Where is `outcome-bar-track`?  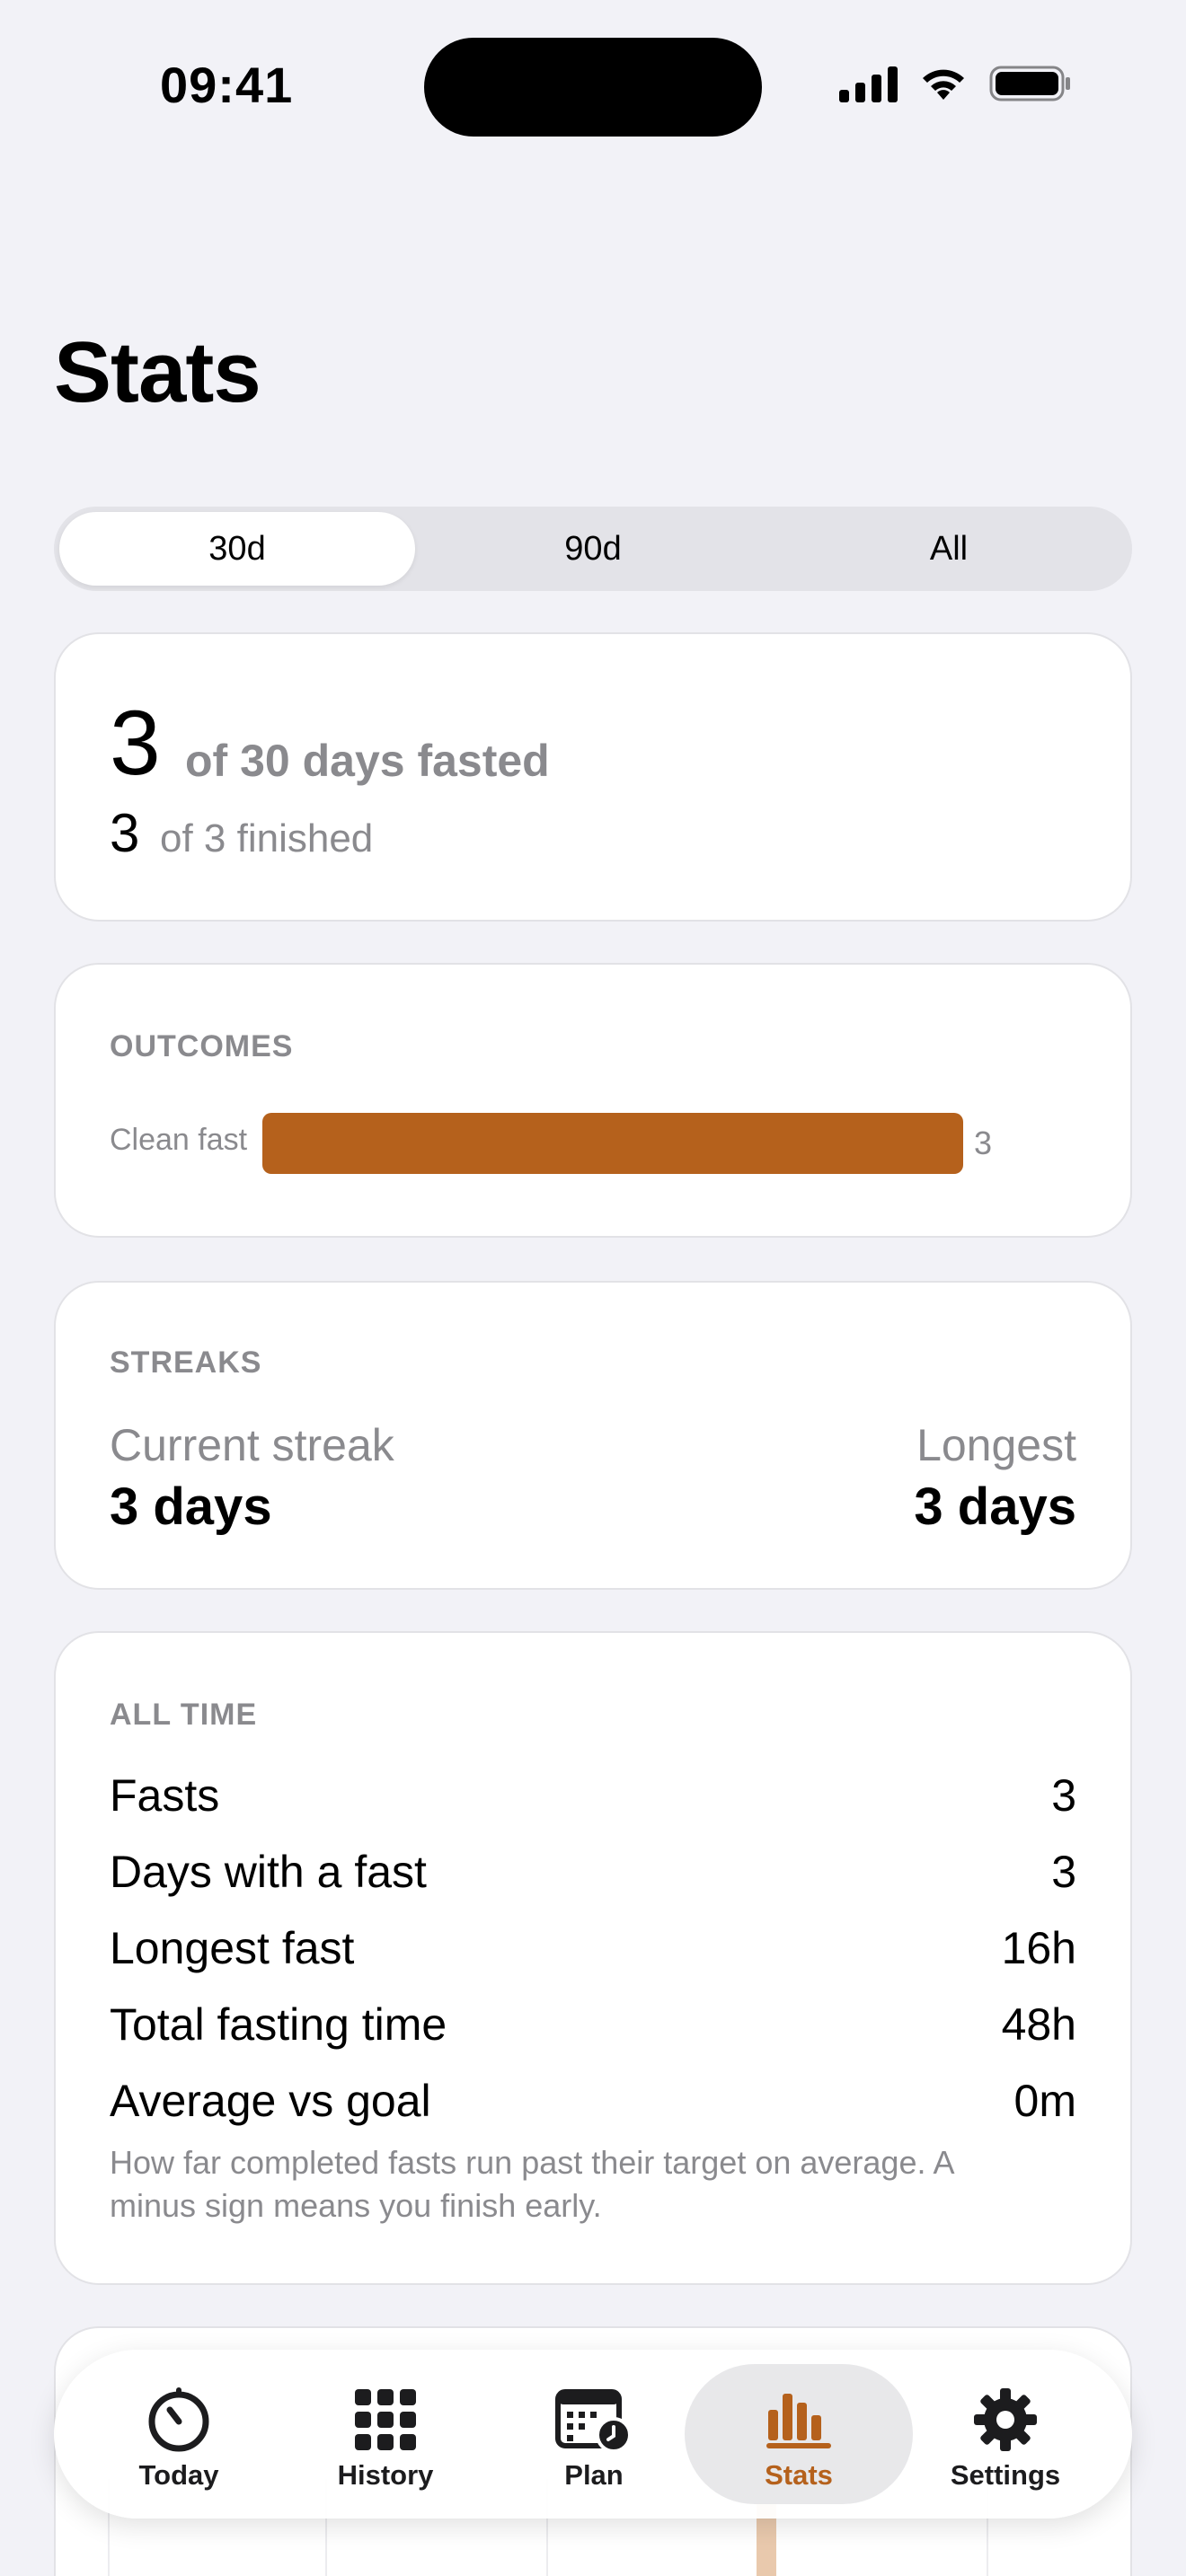 outcome-bar-track is located at coordinates (612, 1144).